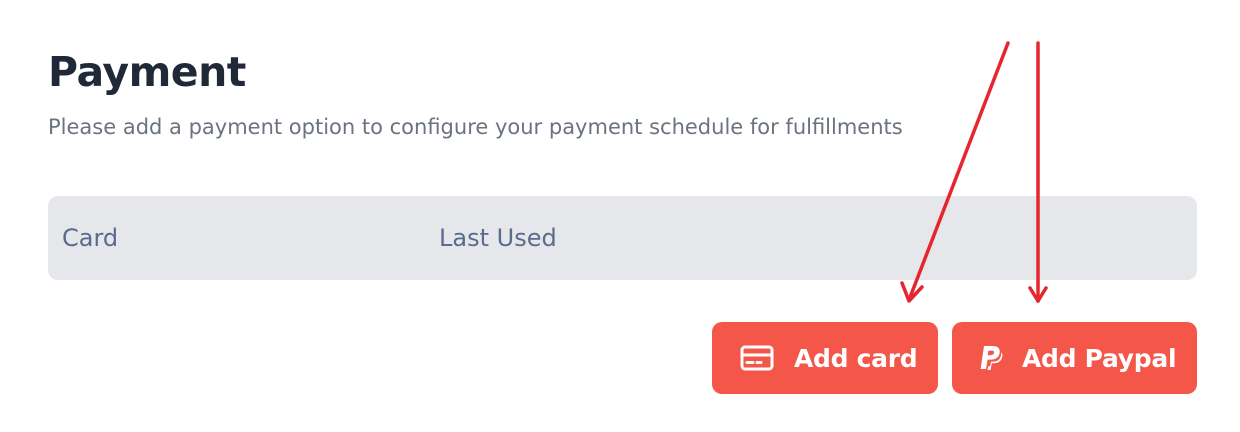  I want to click on paypal-icon, so click(991, 358).